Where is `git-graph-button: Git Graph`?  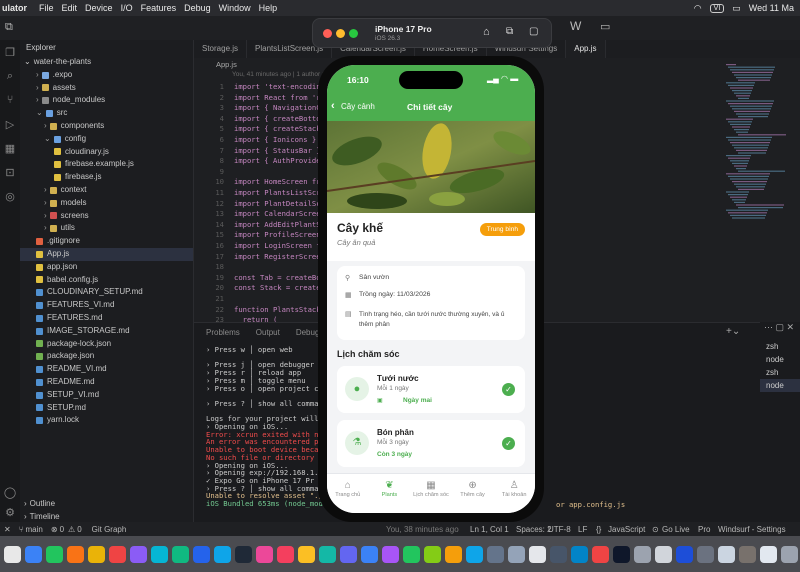 git-graph-button: Git Graph is located at coordinates (104, 529).